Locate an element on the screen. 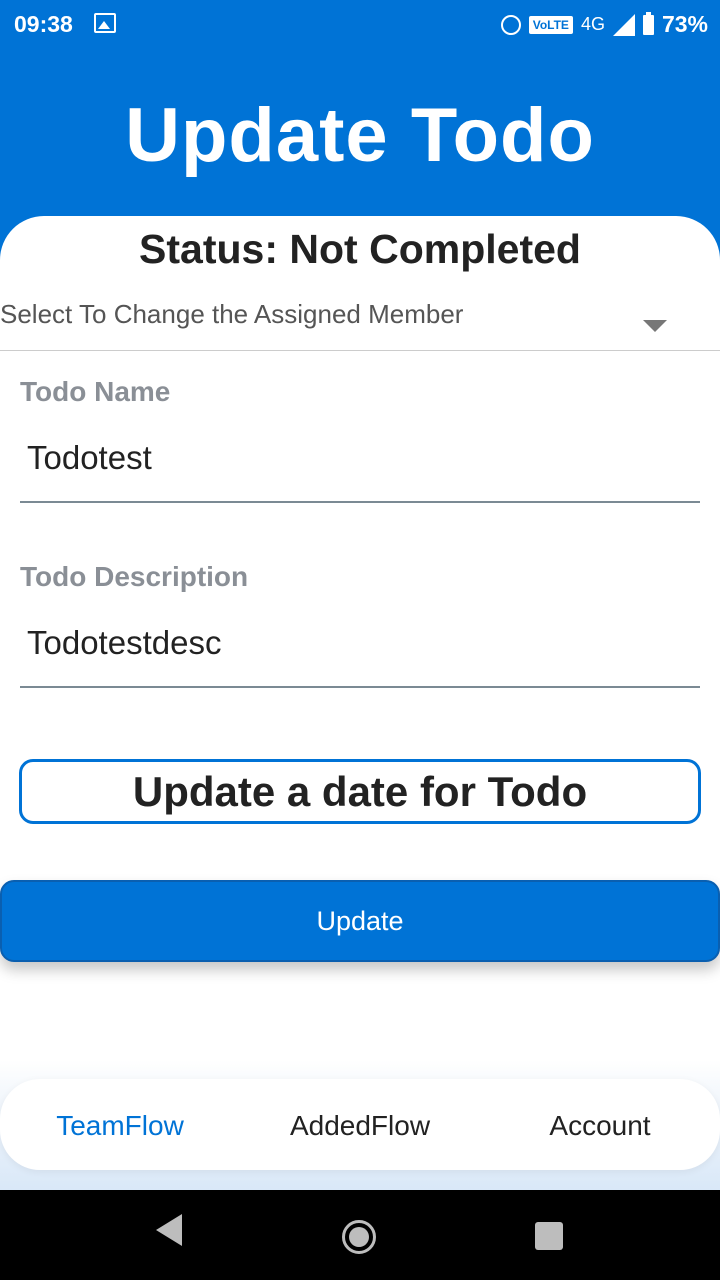 The image size is (720, 1280). system-navigation-bar is located at coordinates (360, 1235).